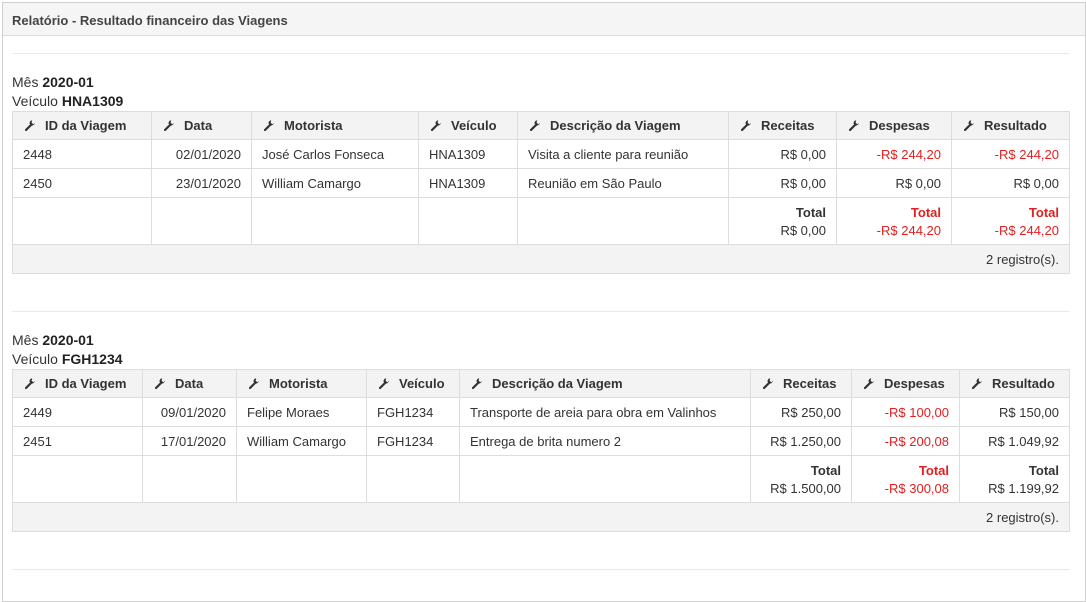 The image size is (1086, 602). Describe the element at coordinates (335, 154) in the screenshot. I see `cell-driver: José Carlos Fonseca` at that location.